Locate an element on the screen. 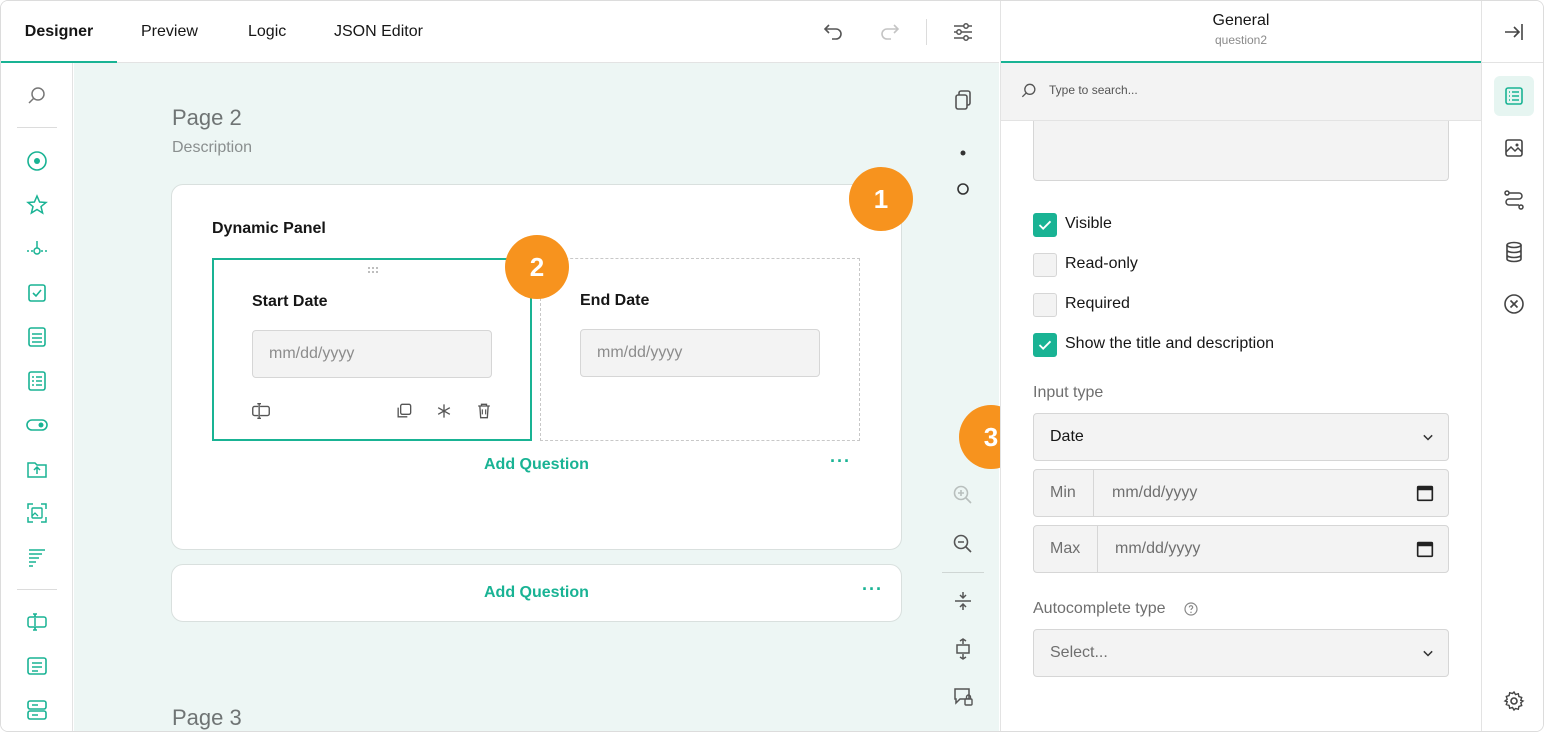 The width and height of the screenshot is (1544, 732). autocomplete-type-label: Autocomplete type is located at coordinates (1099, 608).